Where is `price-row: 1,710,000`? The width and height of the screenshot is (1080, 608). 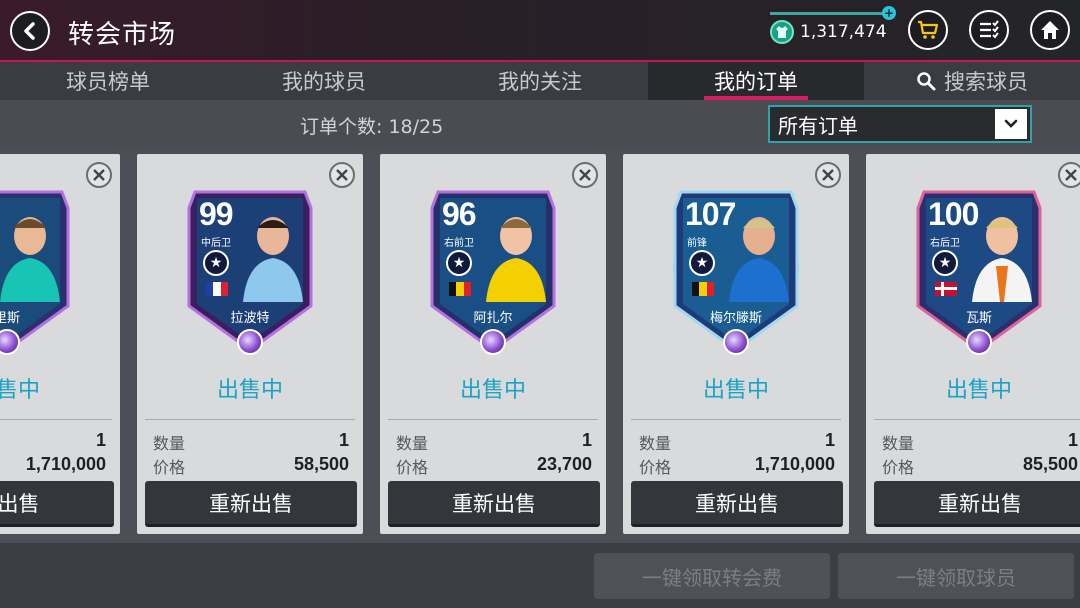
price-row: 1,710,000 is located at coordinates (53, 464).